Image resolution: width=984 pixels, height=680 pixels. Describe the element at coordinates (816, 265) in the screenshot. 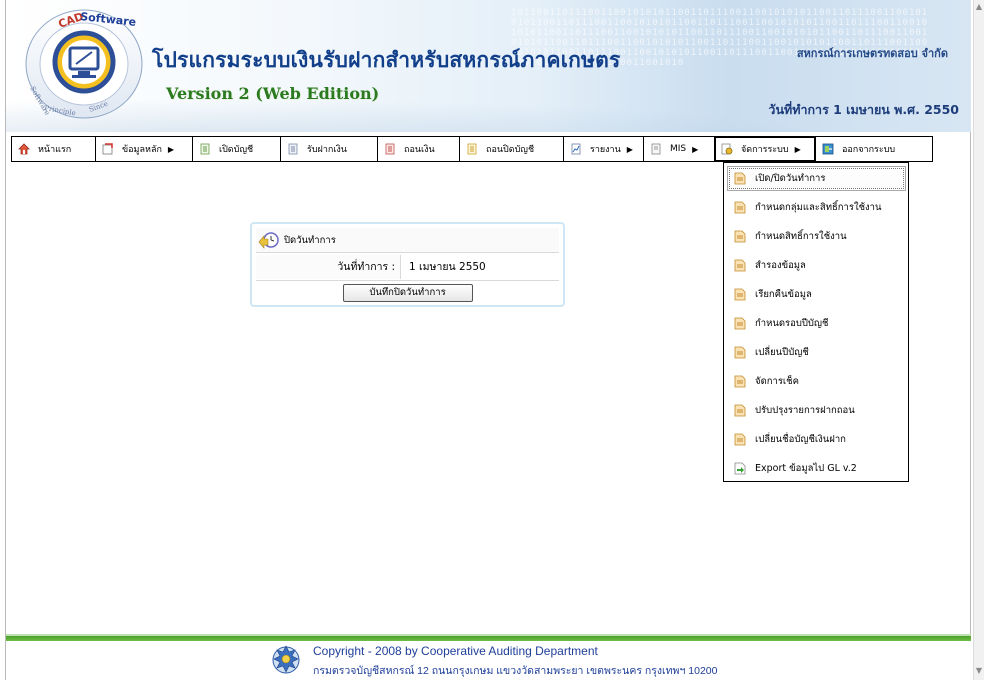

I see `dropdown-item-backup: สำรองข้อมูล` at that location.